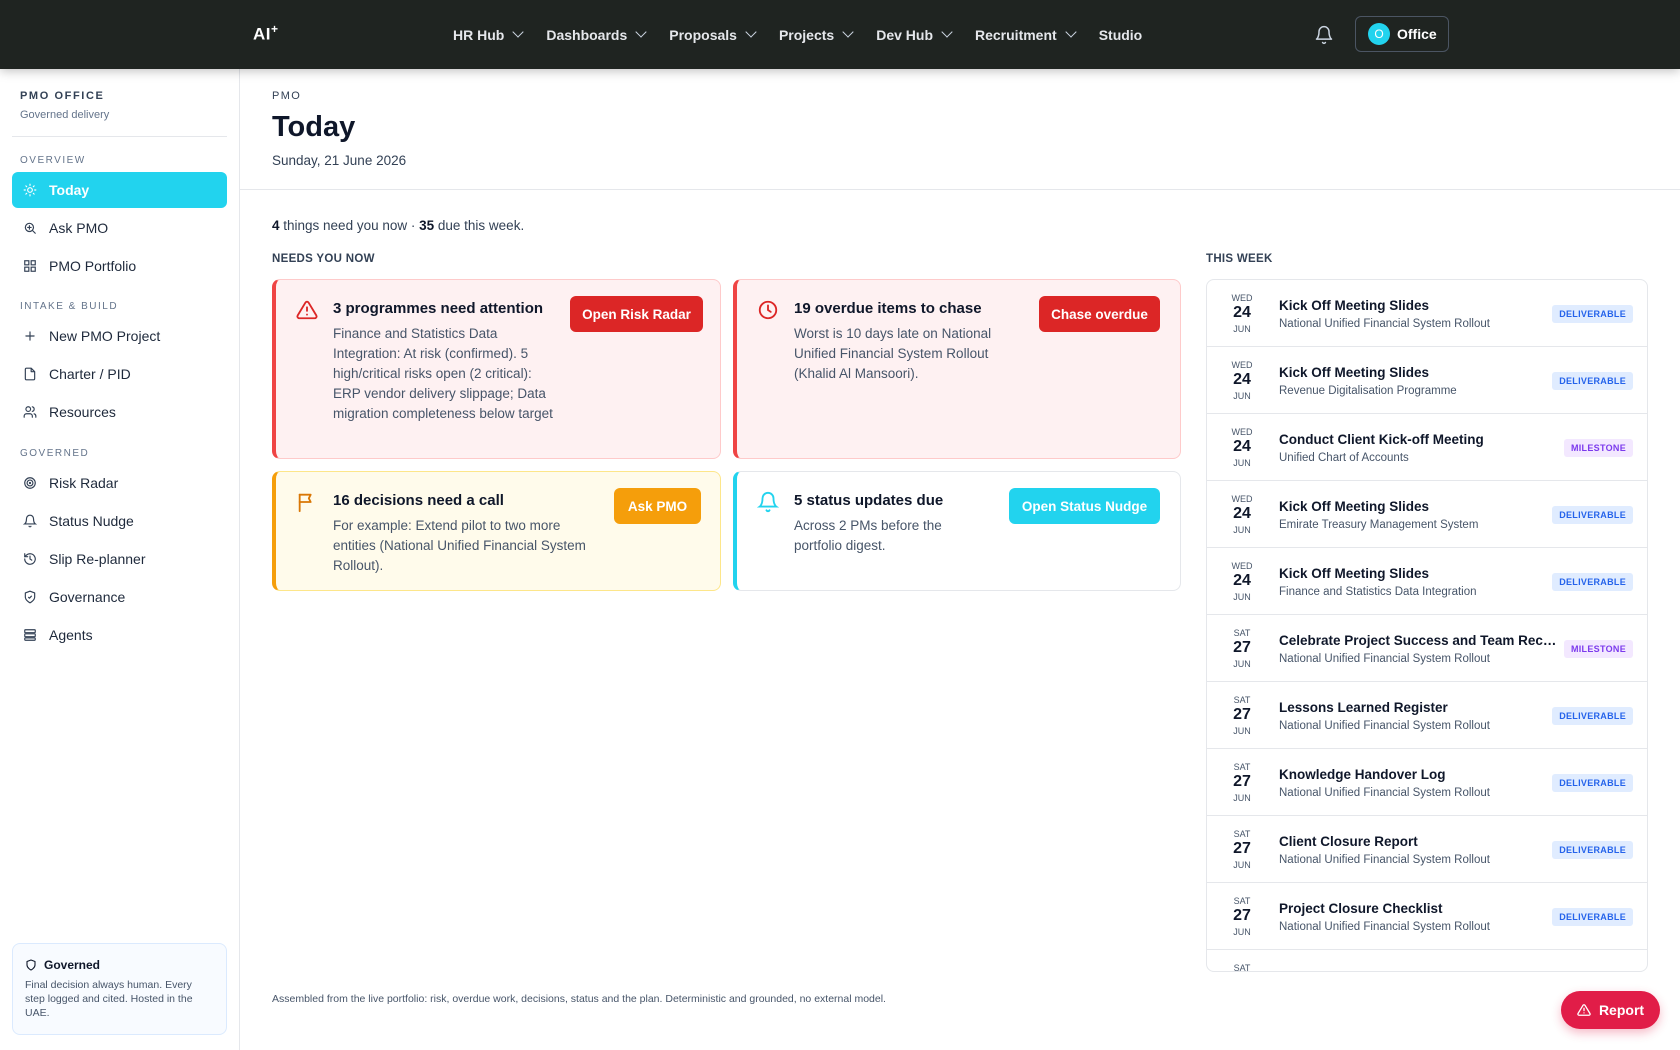 The width and height of the screenshot is (1680, 1050). Describe the element at coordinates (960, 189) in the screenshot. I see `header-divider` at that location.